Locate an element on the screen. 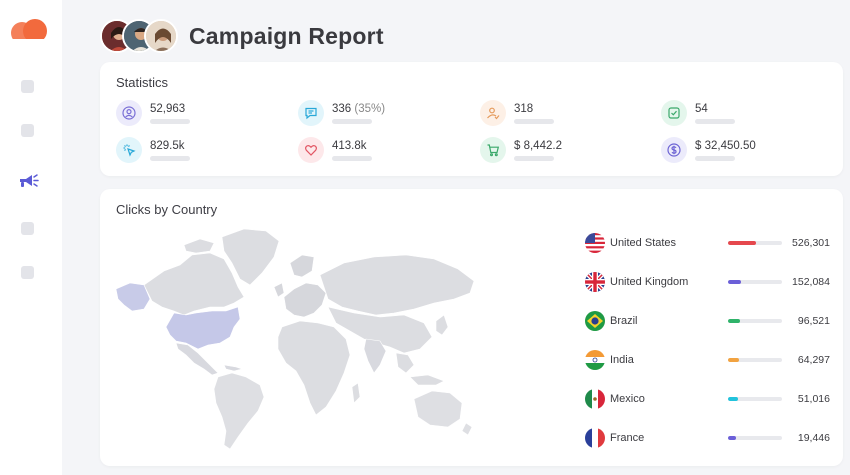 The image size is (850, 475). france-flag-icon is located at coordinates (595, 438).